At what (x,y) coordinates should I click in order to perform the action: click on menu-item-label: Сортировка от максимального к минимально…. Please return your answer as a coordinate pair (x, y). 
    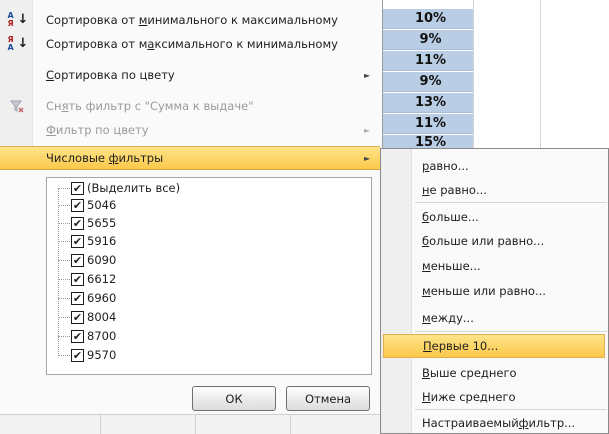
    Looking at the image, I should click on (192, 44).